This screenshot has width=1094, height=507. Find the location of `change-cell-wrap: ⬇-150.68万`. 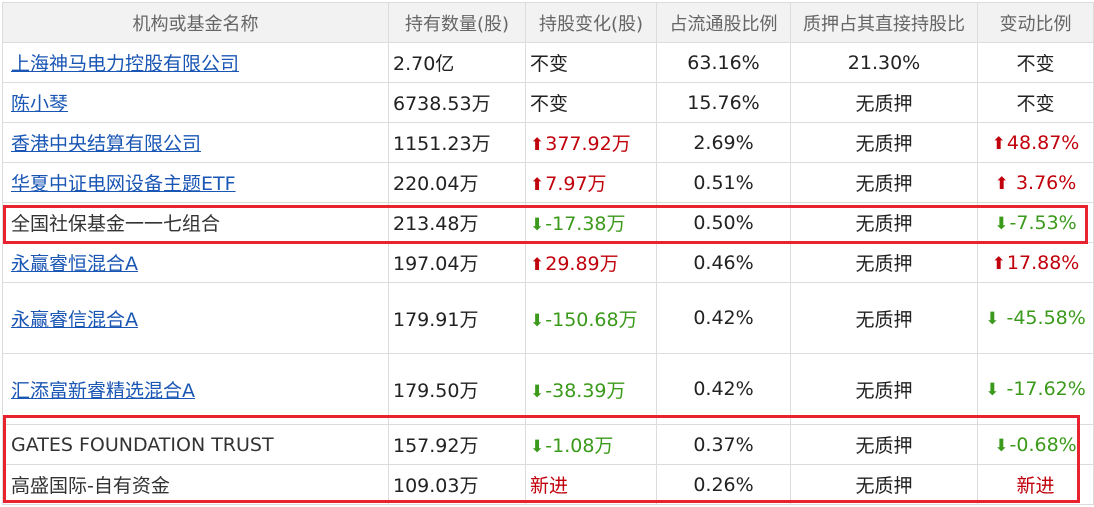

change-cell-wrap: ⬇-150.68万 is located at coordinates (584, 320).